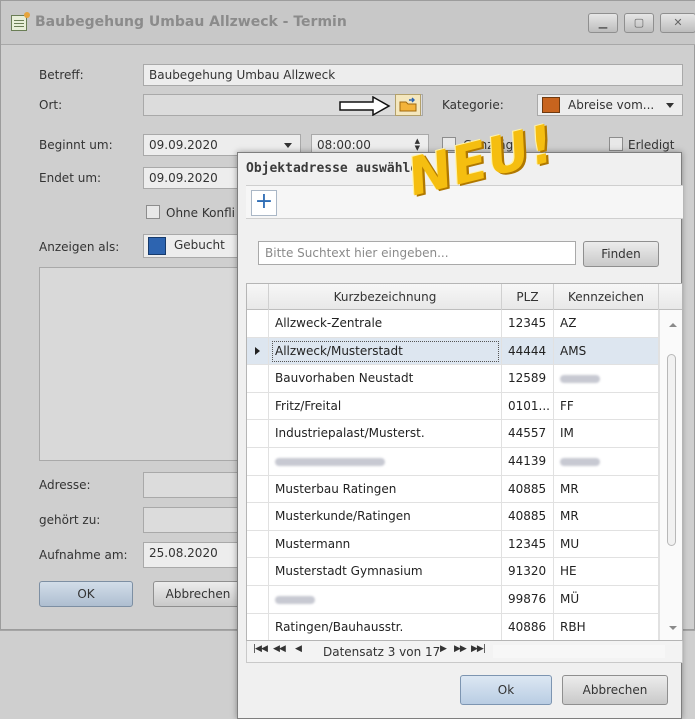  I want to click on gehoert-field, so click(193, 520).